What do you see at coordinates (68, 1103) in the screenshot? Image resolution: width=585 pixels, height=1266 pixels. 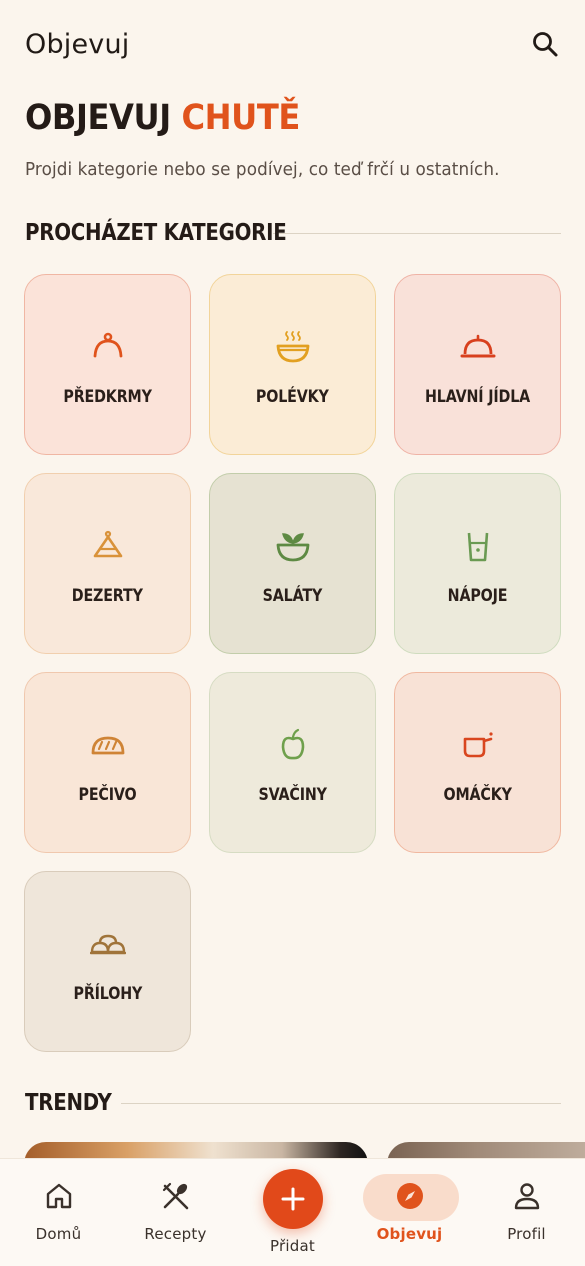 I see `trends-section-title: TRENDY` at bounding box center [68, 1103].